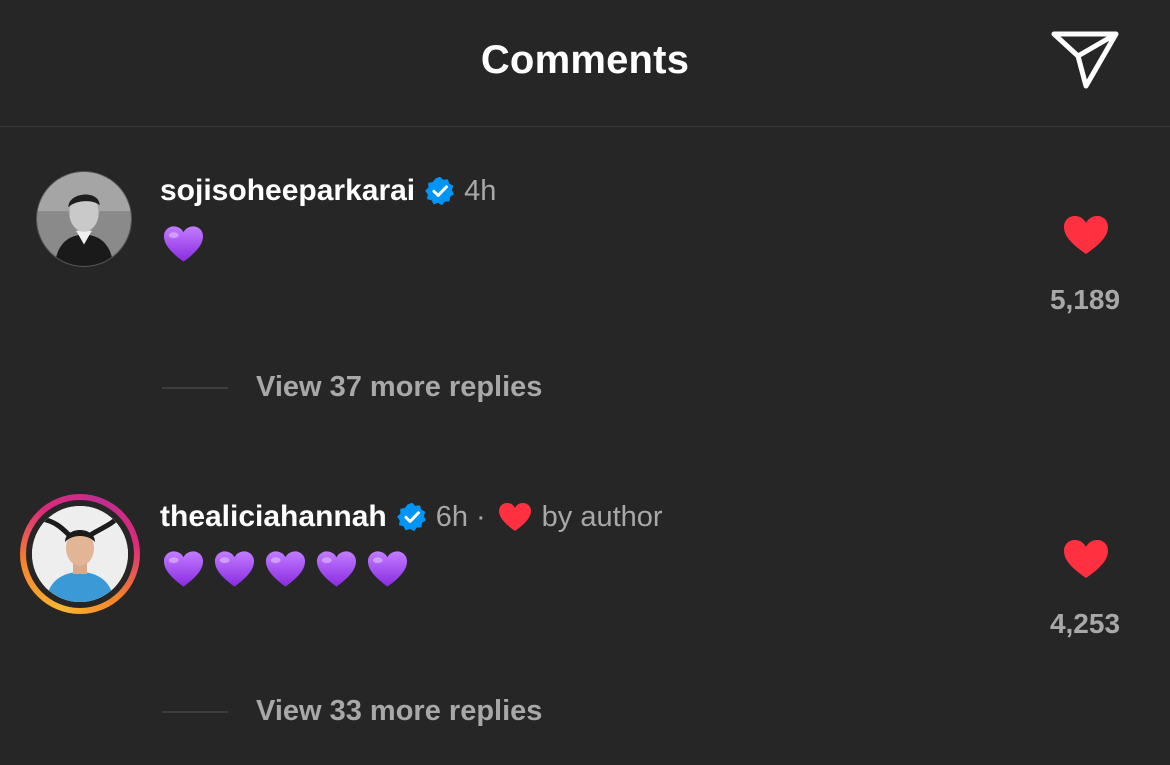 This screenshot has height=765, width=1170. What do you see at coordinates (1085, 299) in the screenshot?
I see `like-count: 5,189` at bounding box center [1085, 299].